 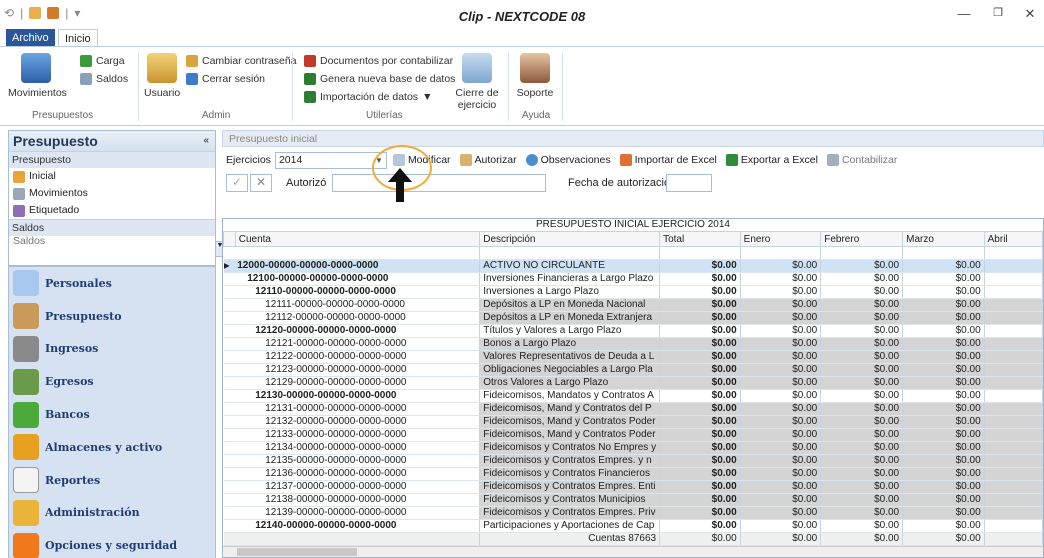 I want to click on nav-item-inicial: Inicial, so click(x=112, y=176).